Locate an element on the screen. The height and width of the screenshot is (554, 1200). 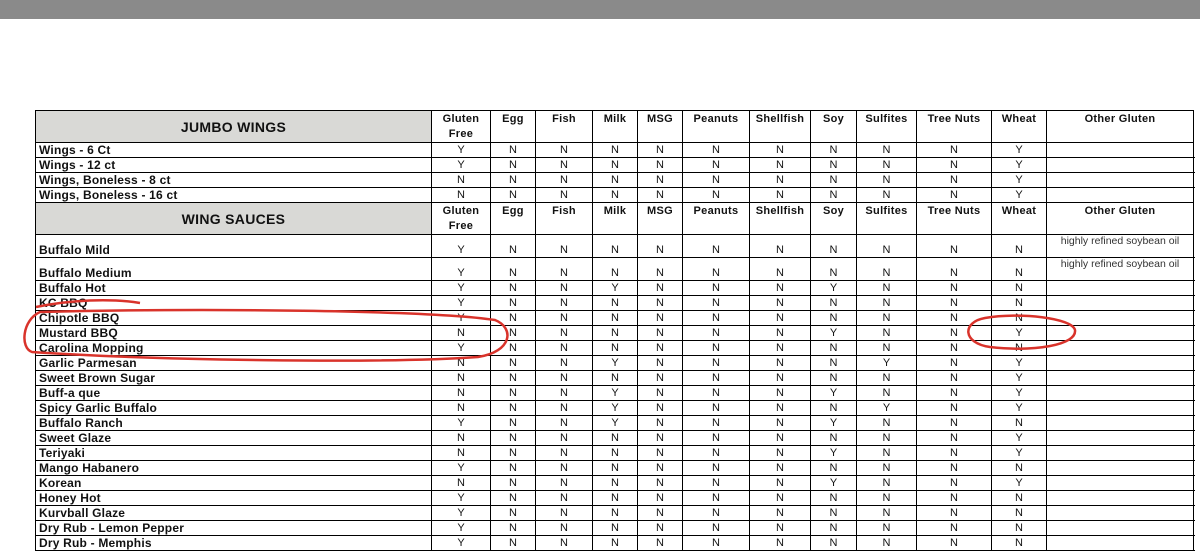
column-header-wheat: Wheat is located at coordinates (1019, 126).